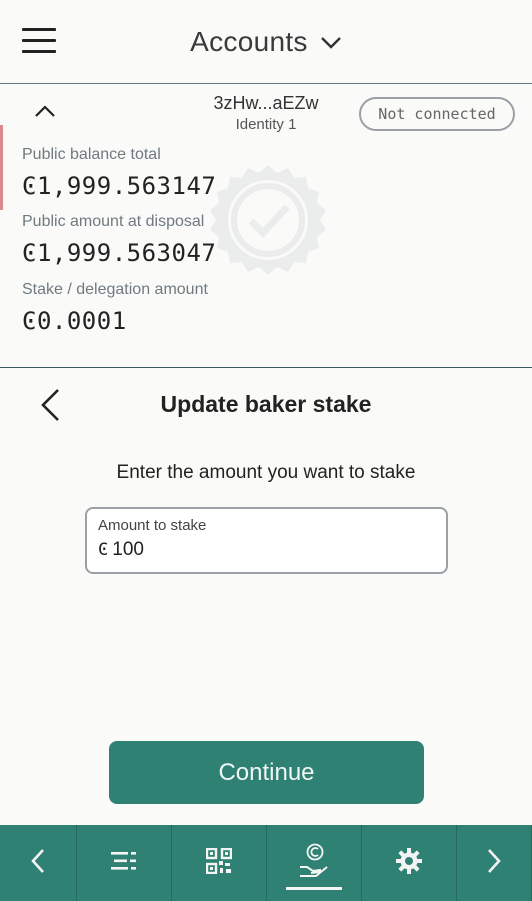 The height and width of the screenshot is (901, 532). I want to click on nav-settings-button, so click(409, 863).